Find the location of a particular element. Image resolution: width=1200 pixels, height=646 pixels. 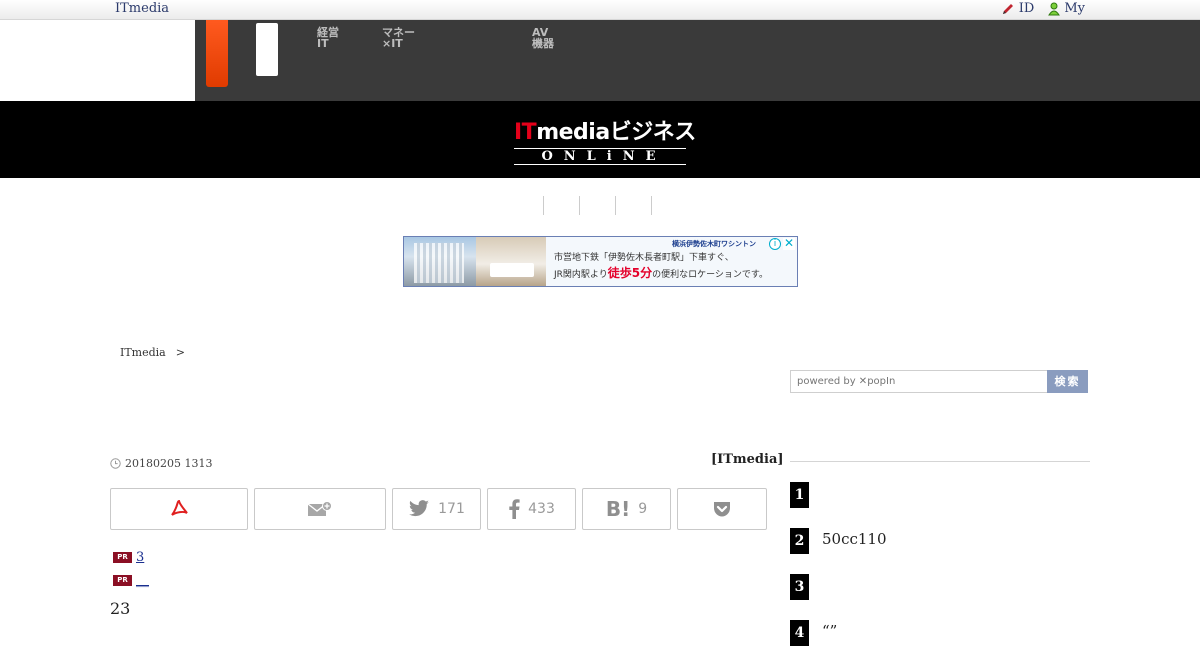

ad-line2-highlight: 徒歩5分 is located at coordinates (630, 273).